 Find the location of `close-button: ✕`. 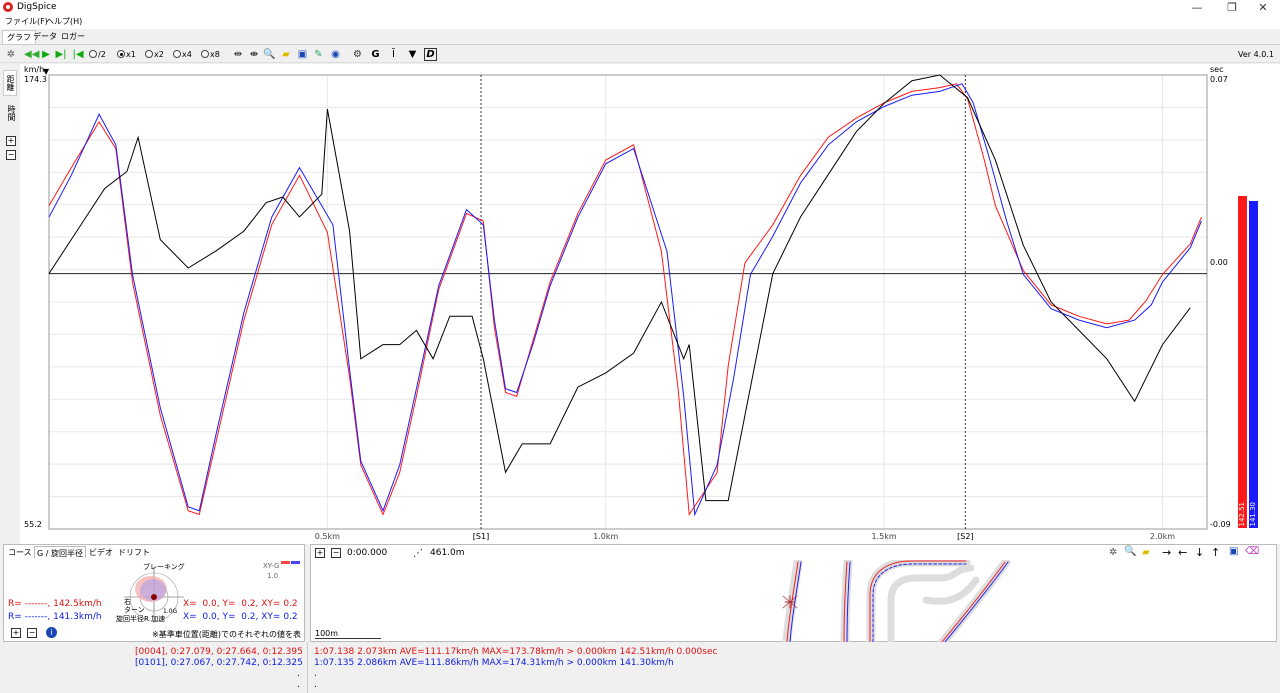

close-button: ✕ is located at coordinates (1263, 7).